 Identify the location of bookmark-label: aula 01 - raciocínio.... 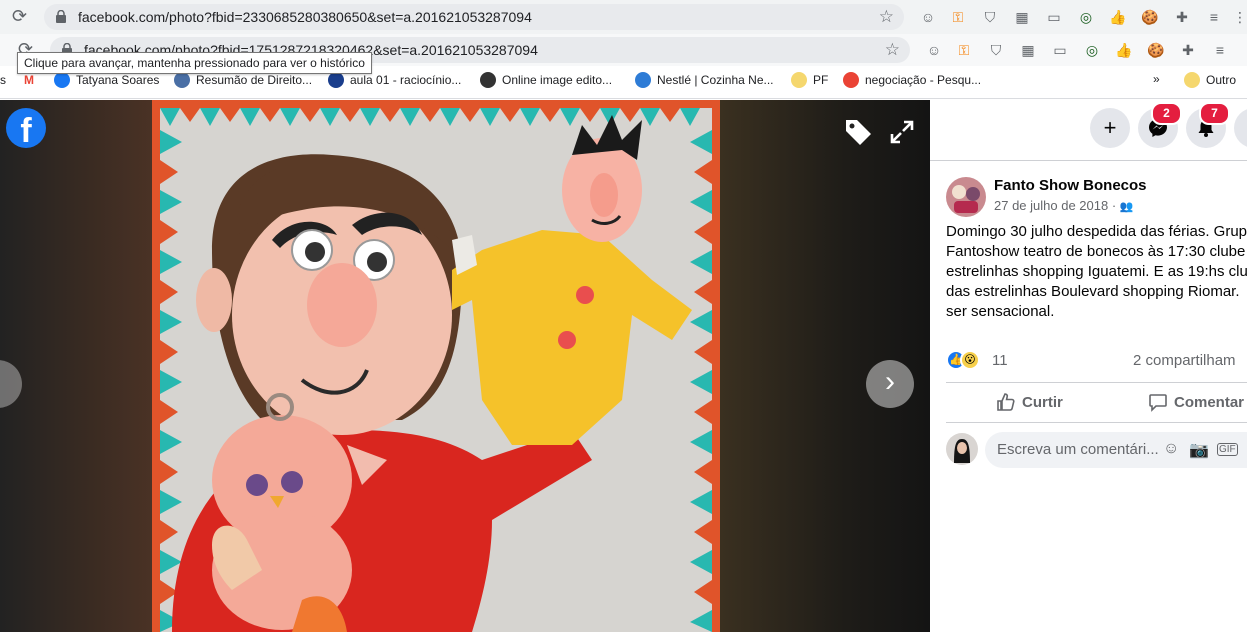
(406, 80).